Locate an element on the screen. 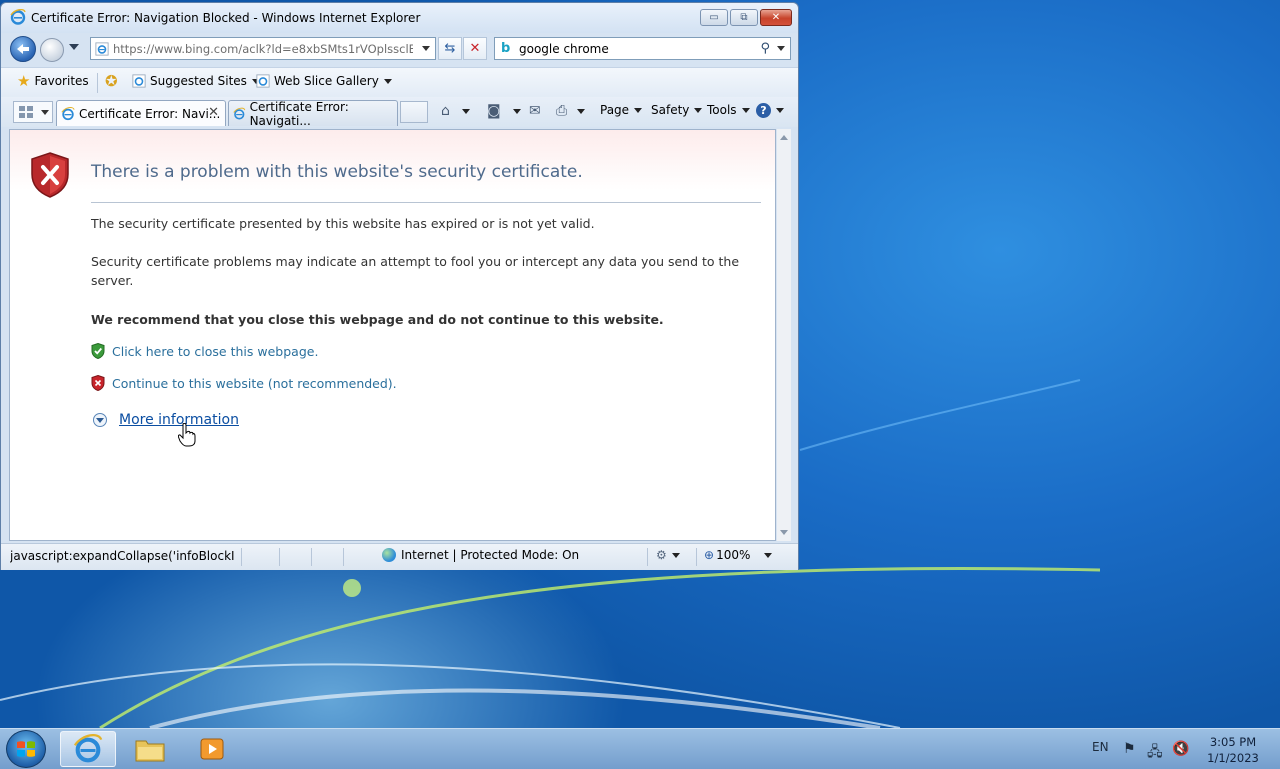  taskbar-media-player is located at coordinates (212, 749).